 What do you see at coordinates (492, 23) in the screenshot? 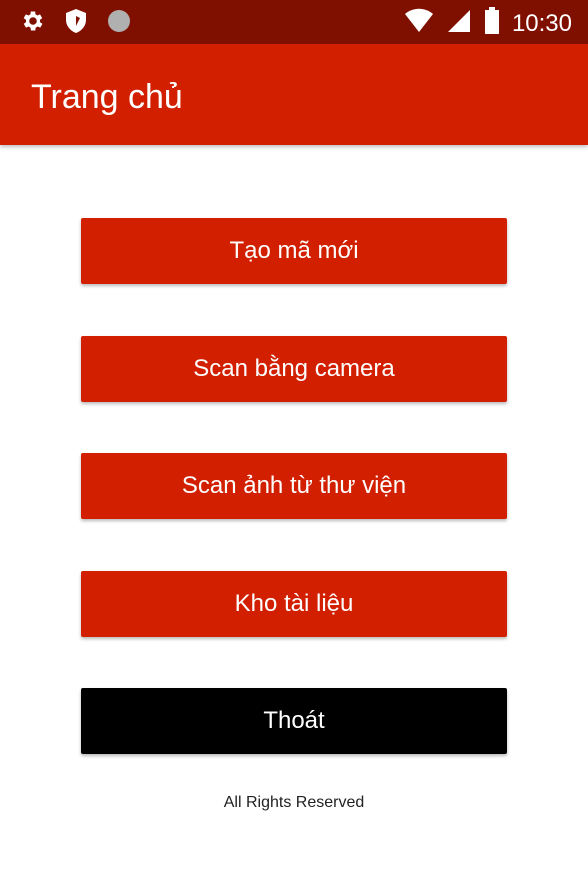
I see `battery-icon` at bounding box center [492, 23].